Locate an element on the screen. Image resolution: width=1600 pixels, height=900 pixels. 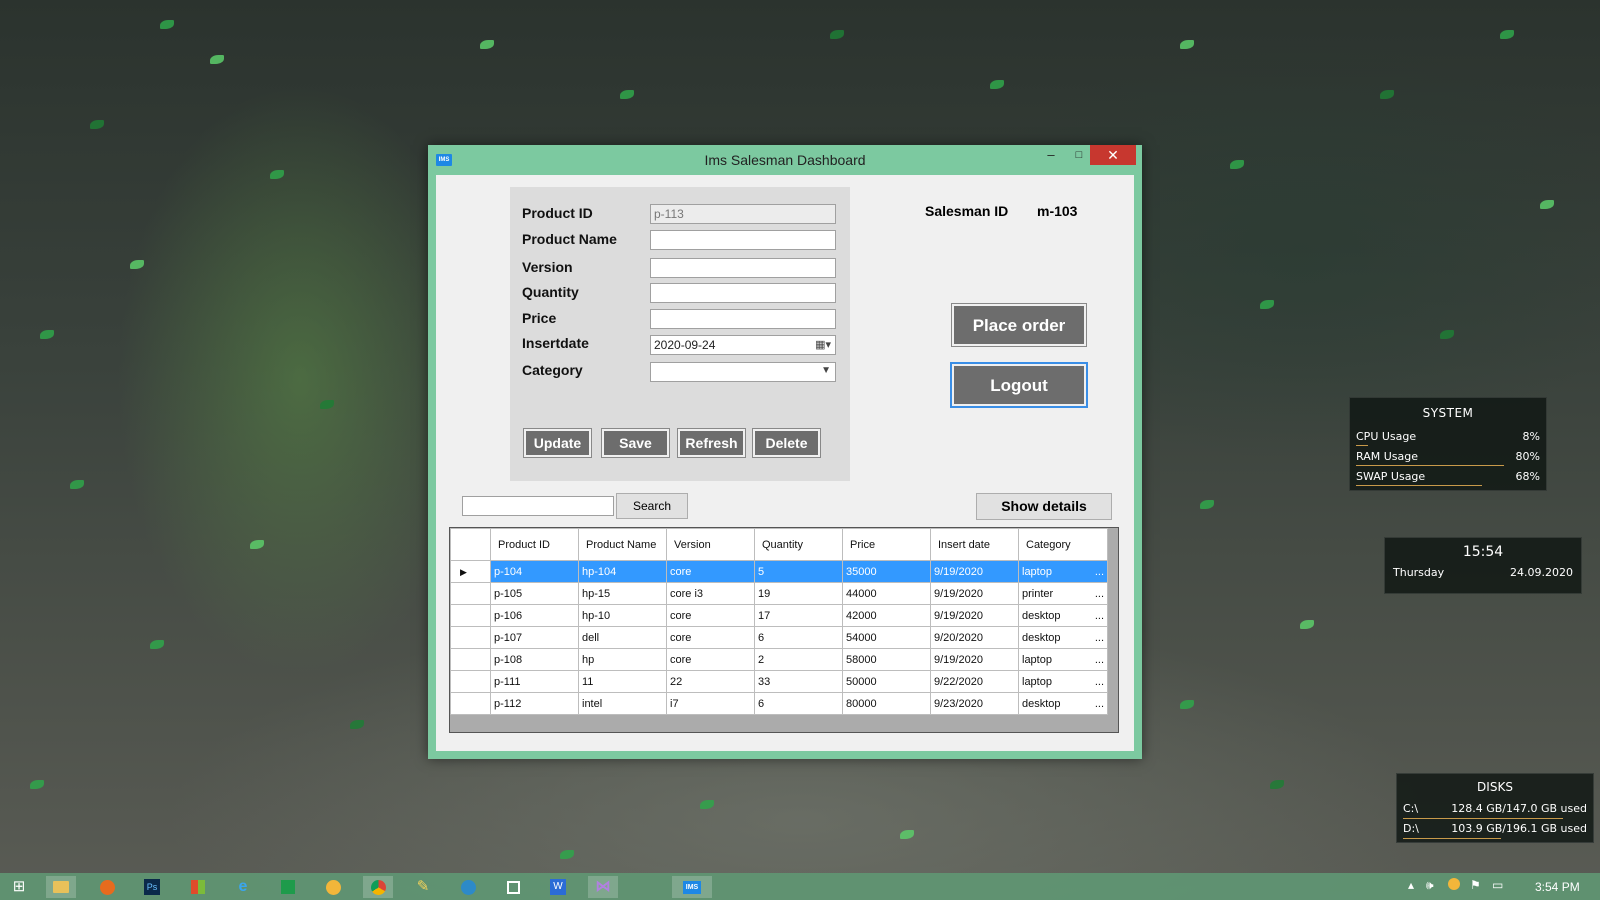
dev-tool-icon is located at coordinates (513, 887).